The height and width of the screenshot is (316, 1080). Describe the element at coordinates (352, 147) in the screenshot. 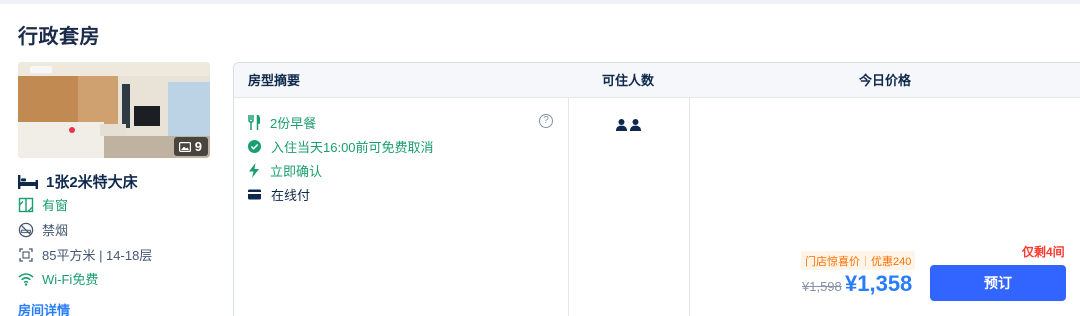

I see `cancellation-label: 入住当天16:00前可免费取消` at that location.